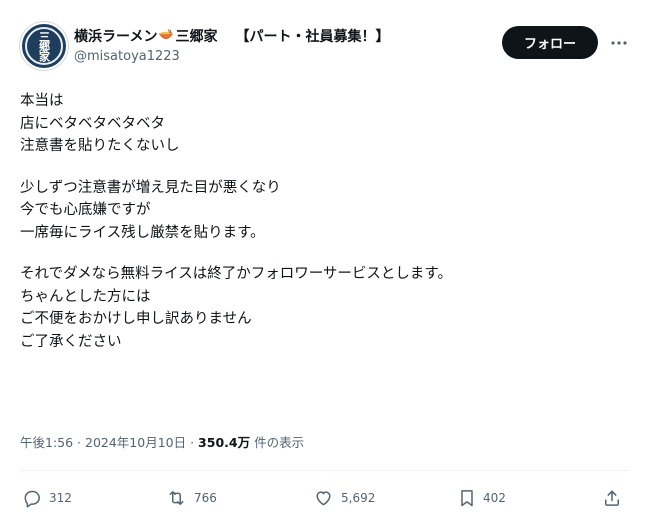 The image size is (645, 520). Describe the element at coordinates (191, 498) in the screenshot. I see `repost-button: 766` at that location.